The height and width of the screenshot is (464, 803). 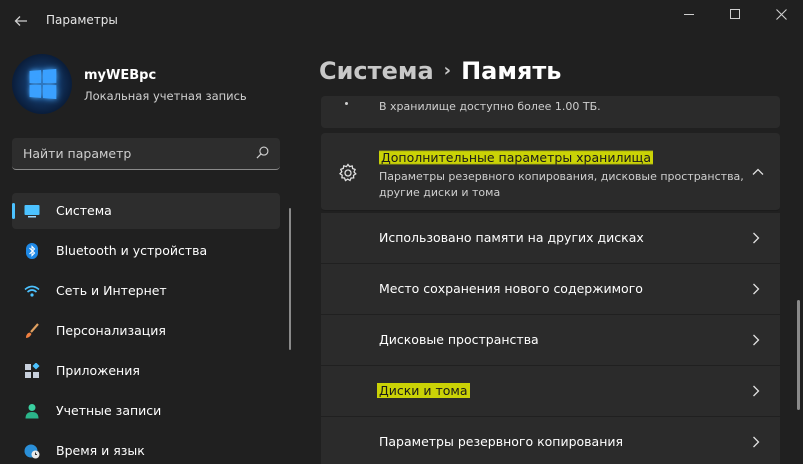 I want to click on selection-indicator, so click(x=13, y=211).